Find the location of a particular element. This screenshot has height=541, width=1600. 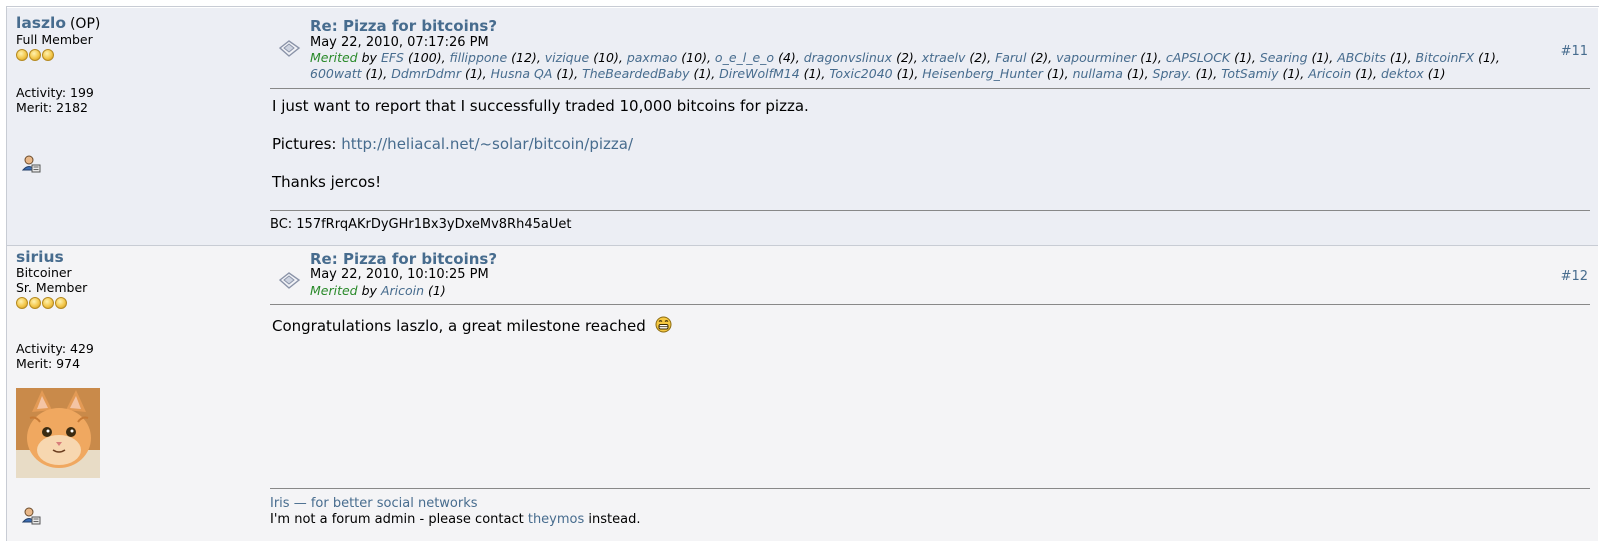

merit-user-link: DdmrDdmr is located at coordinates (426, 73).